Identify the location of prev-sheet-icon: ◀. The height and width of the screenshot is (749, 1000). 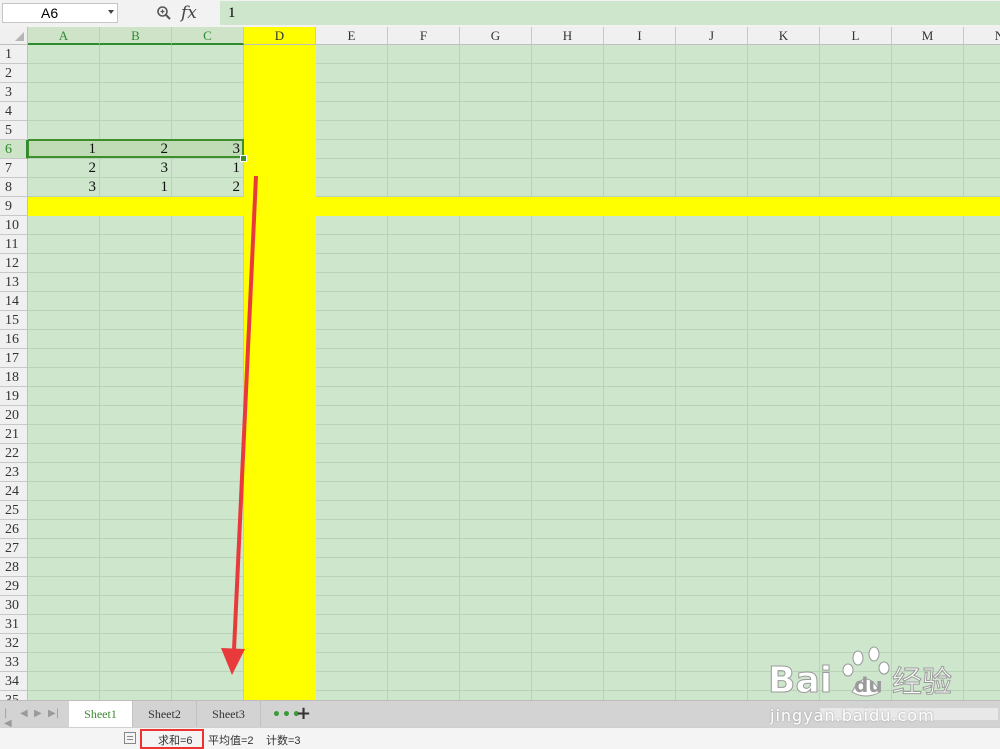
(25, 714).